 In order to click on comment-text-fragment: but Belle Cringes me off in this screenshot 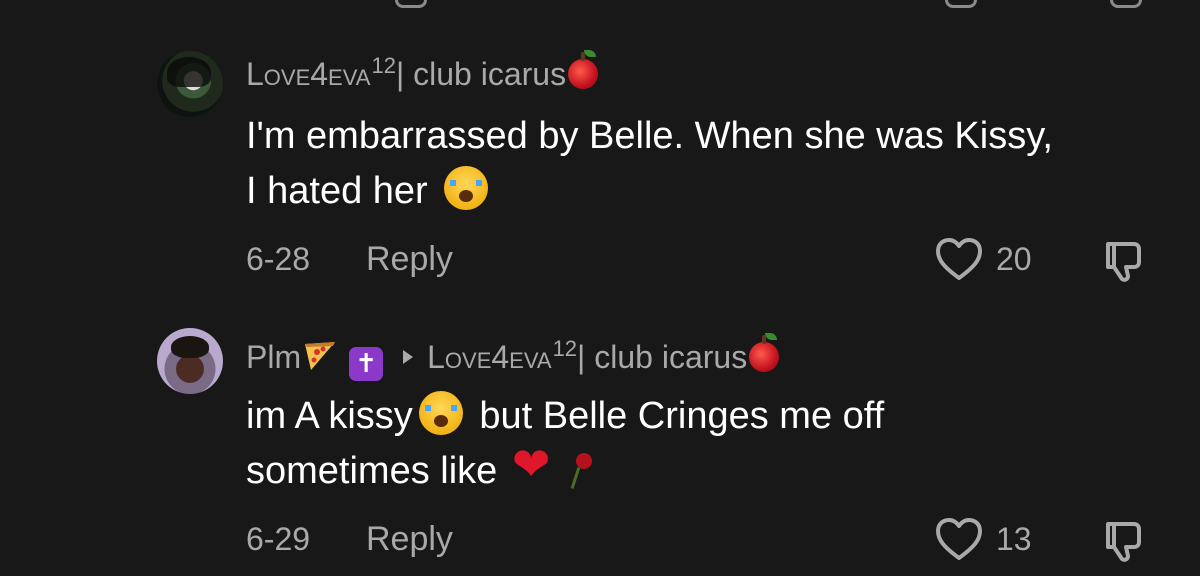, I will do `click(676, 416)`.